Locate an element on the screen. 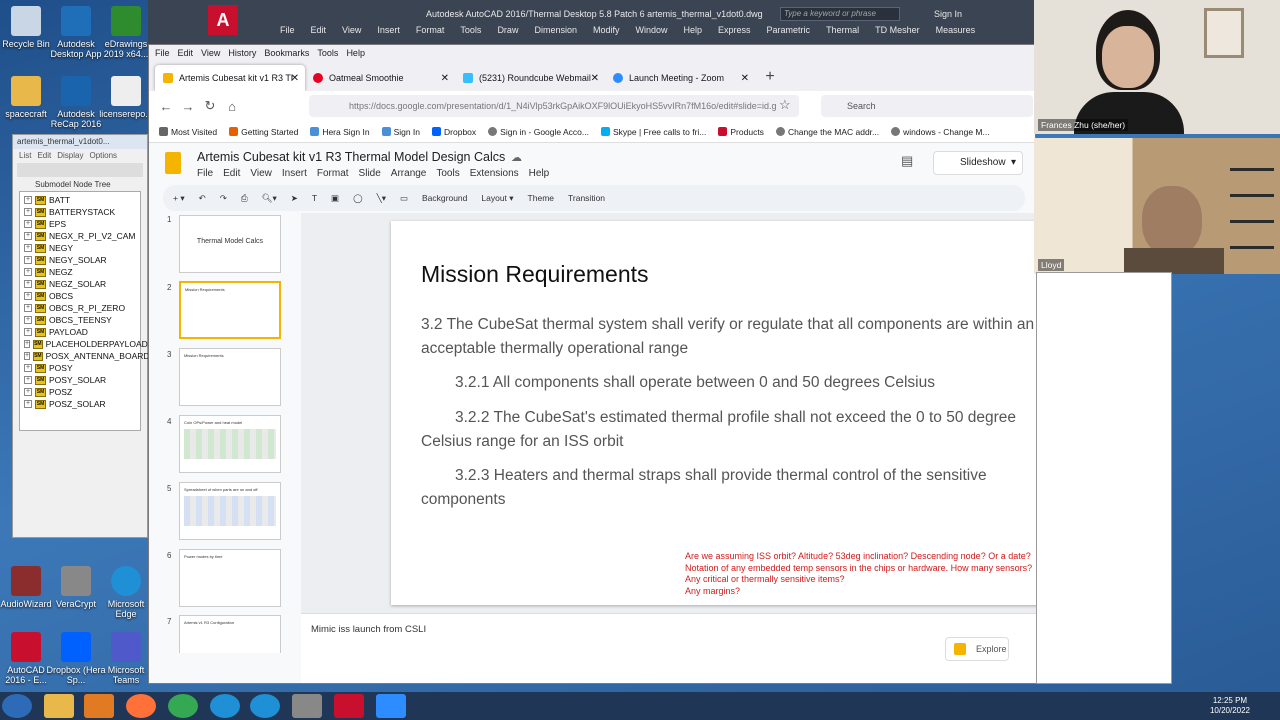 The image size is (1280, 720). tab-slides: Artemis Cubesat kit v1 R3 Therm✕ is located at coordinates (230, 78).